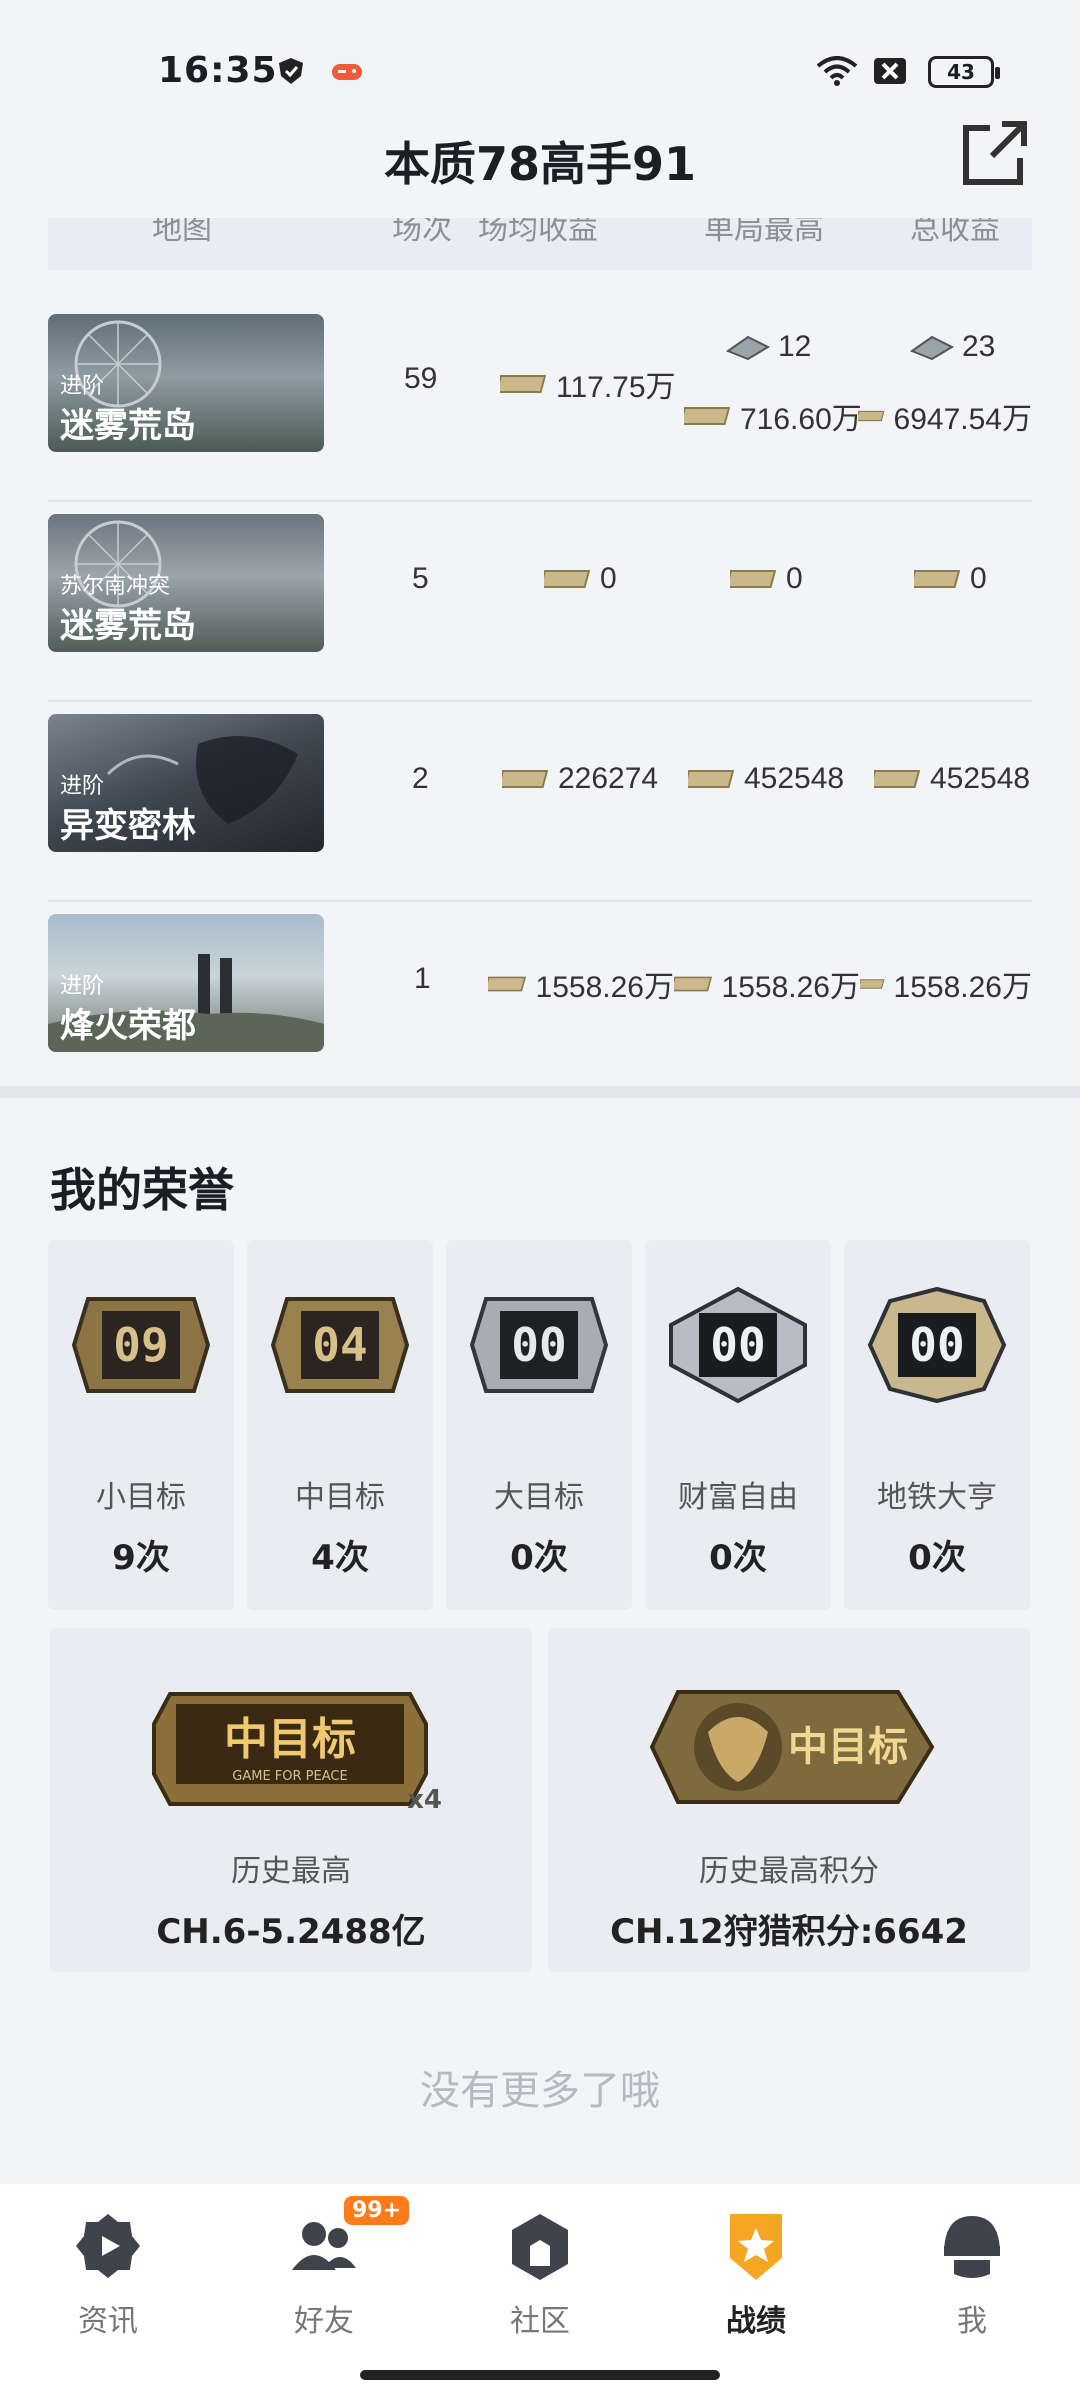 This screenshot has height=2400, width=1080. What do you see at coordinates (588, 384) in the screenshot?
I see `avg-earnings: 117.75万` at bounding box center [588, 384].